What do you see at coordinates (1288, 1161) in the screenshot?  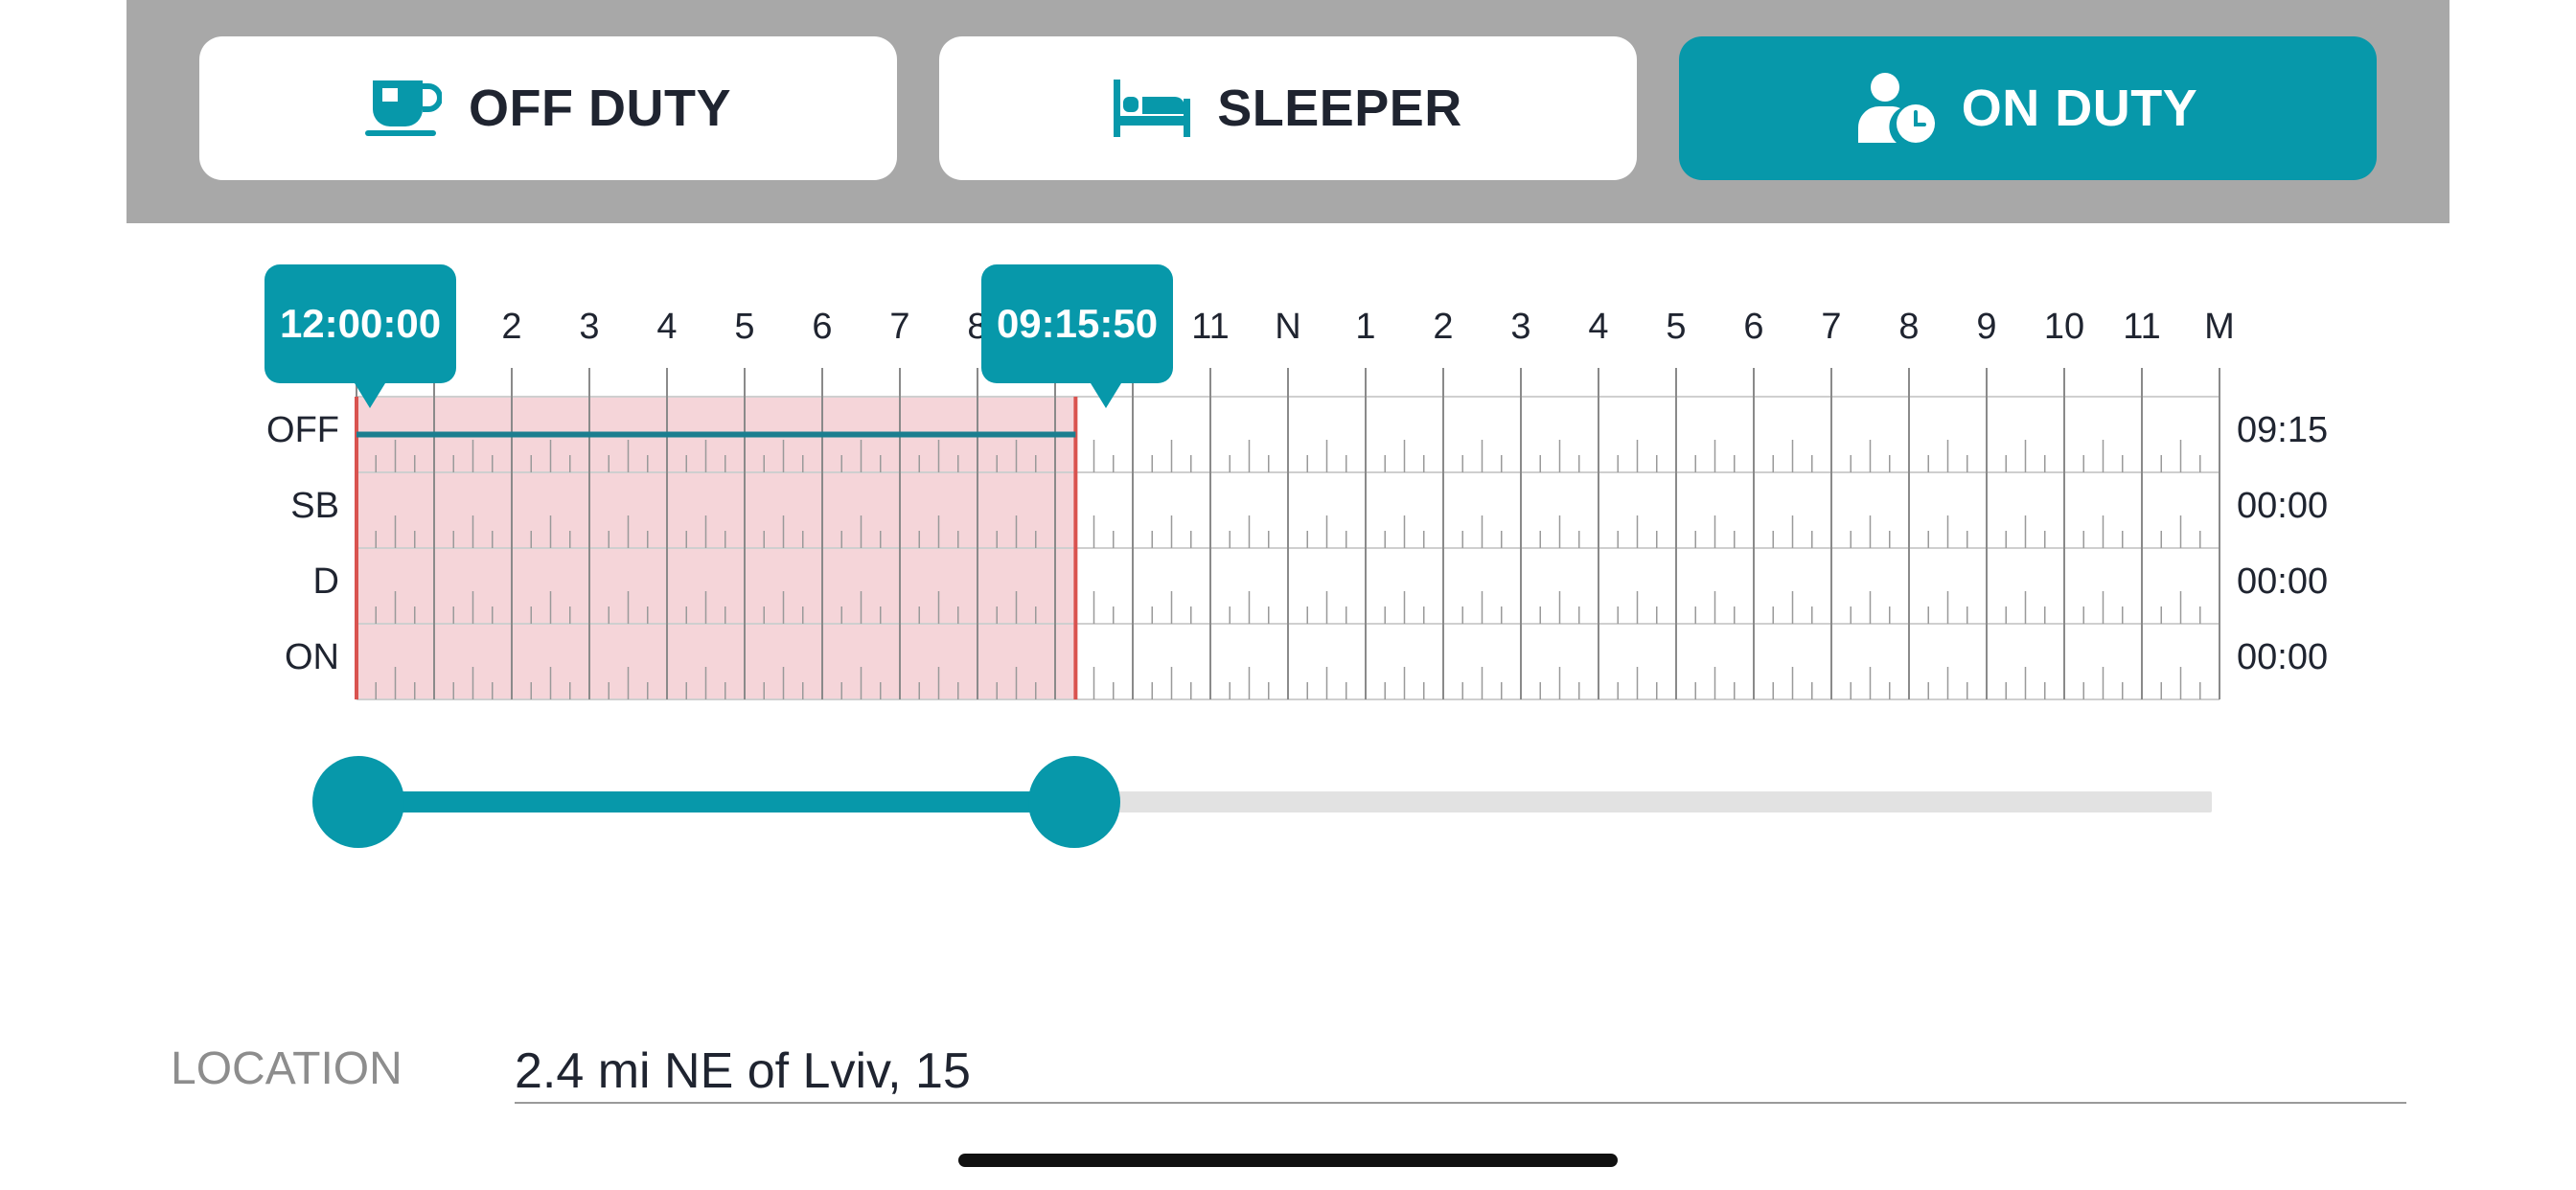 I see `home-indicator` at bounding box center [1288, 1161].